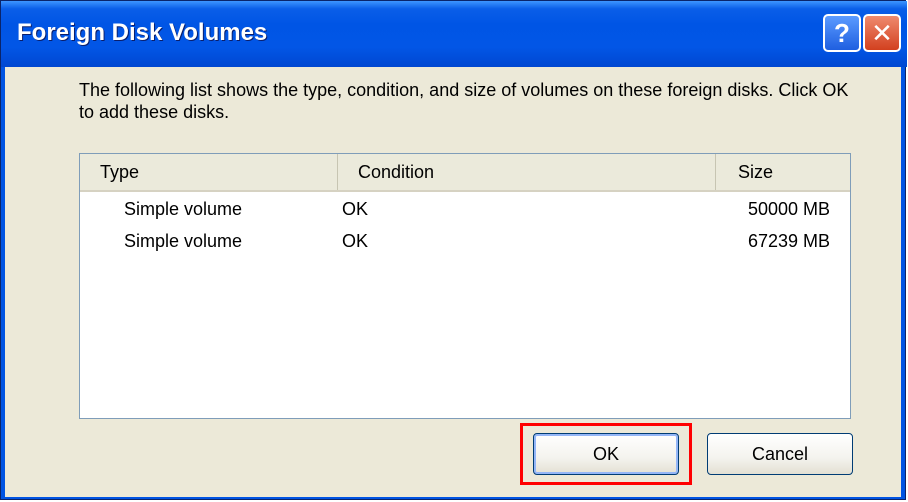  Describe the element at coordinates (454, 34) in the screenshot. I see `title-bar: Foreign Disk Volumes ? ✕` at that location.